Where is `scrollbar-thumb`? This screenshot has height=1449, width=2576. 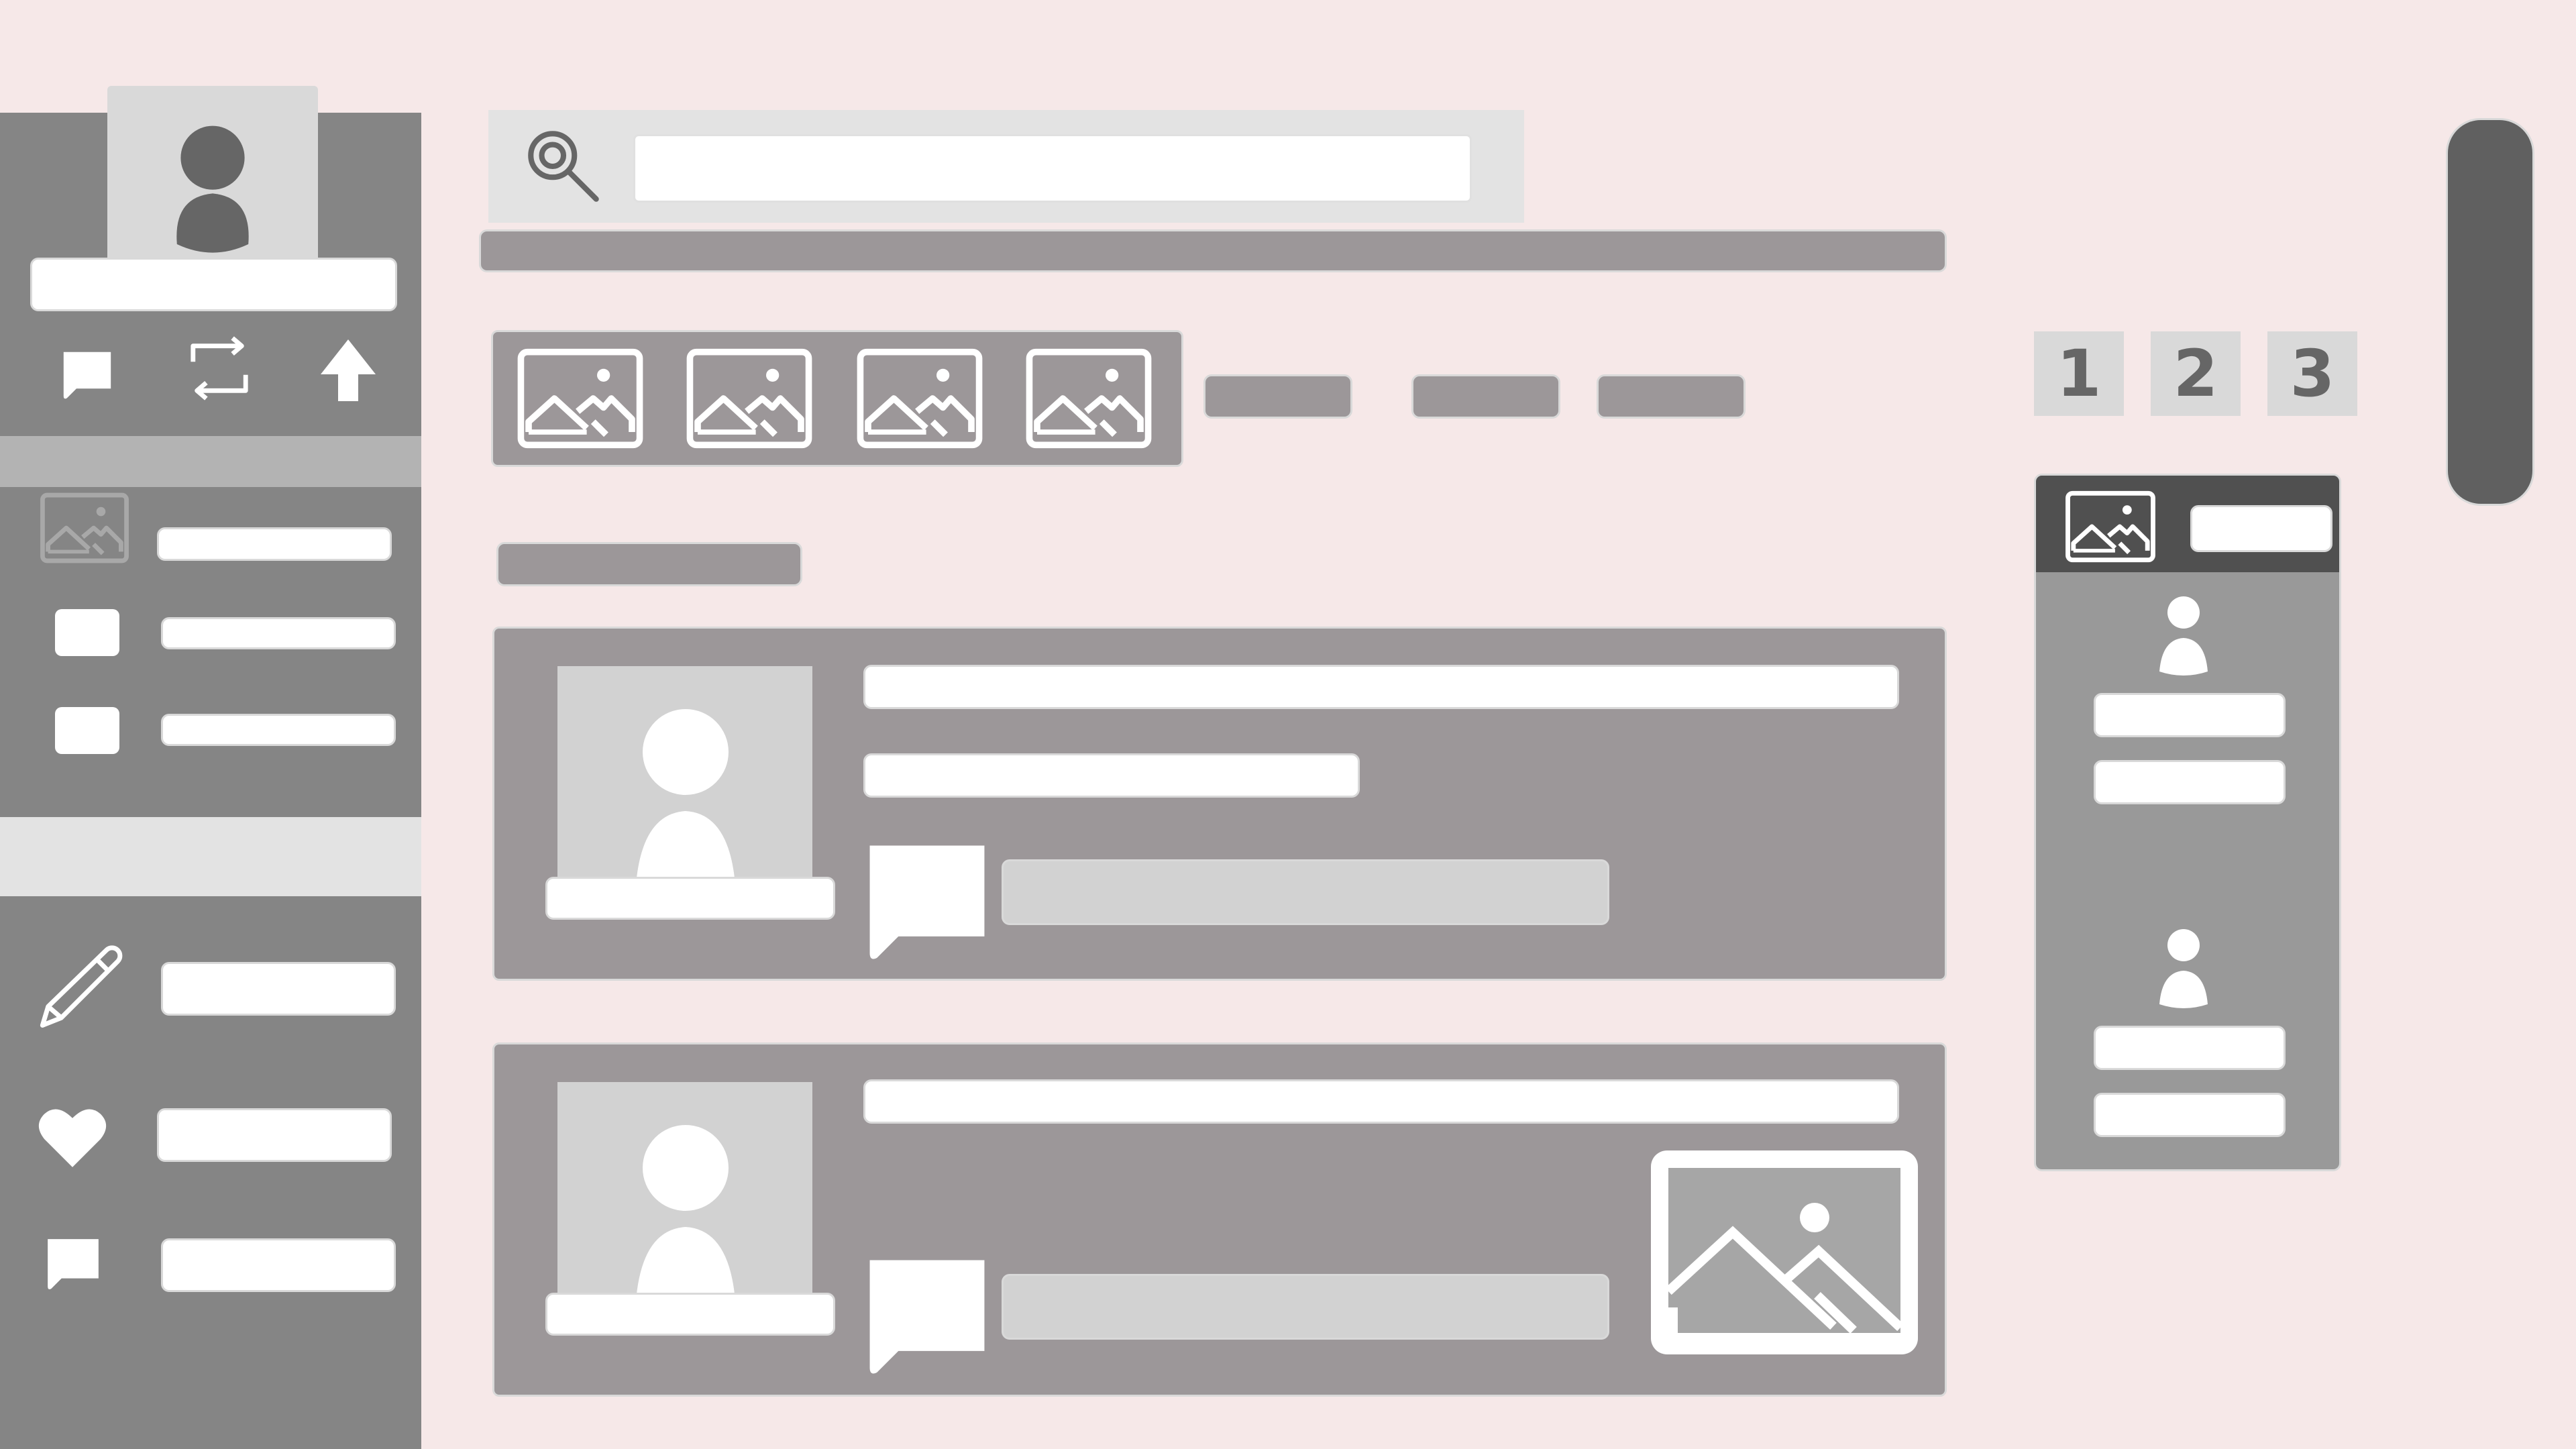
scrollbar-thumb is located at coordinates (2490, 312).